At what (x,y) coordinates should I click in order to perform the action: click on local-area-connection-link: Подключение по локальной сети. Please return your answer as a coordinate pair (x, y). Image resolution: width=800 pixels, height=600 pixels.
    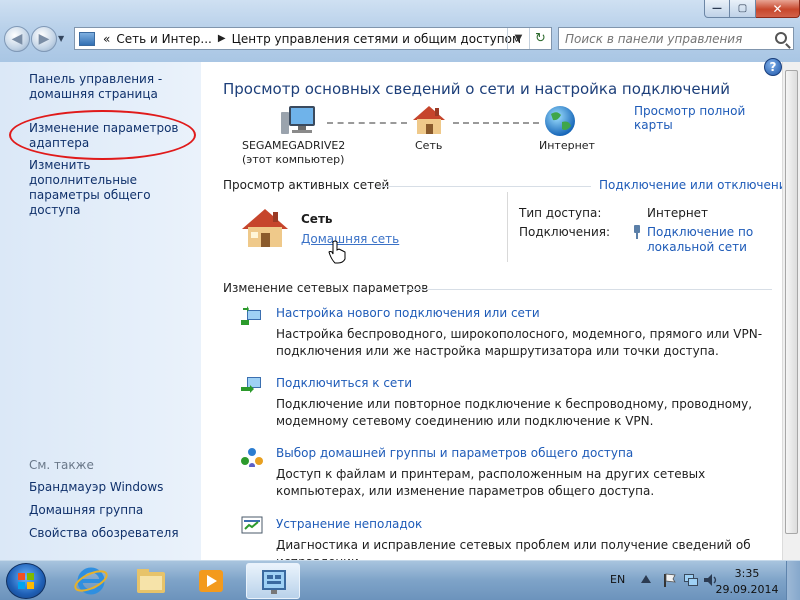
    Looking at the image, I should click on (712, 240).